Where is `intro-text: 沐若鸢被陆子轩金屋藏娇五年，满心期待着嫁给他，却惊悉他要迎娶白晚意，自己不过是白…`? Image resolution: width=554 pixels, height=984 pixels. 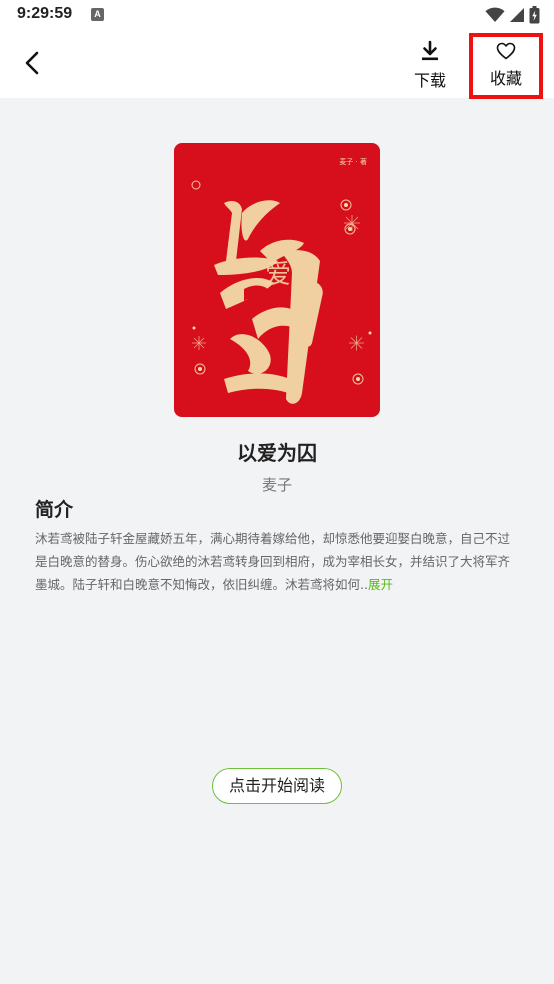
intro-text: 沐若鸢被陆子轩金屋藏娇五年，满心期待着嫁给他，却惊悉他要迎娶白晚意，自己不过是白… is located at coordinates (275, 561).